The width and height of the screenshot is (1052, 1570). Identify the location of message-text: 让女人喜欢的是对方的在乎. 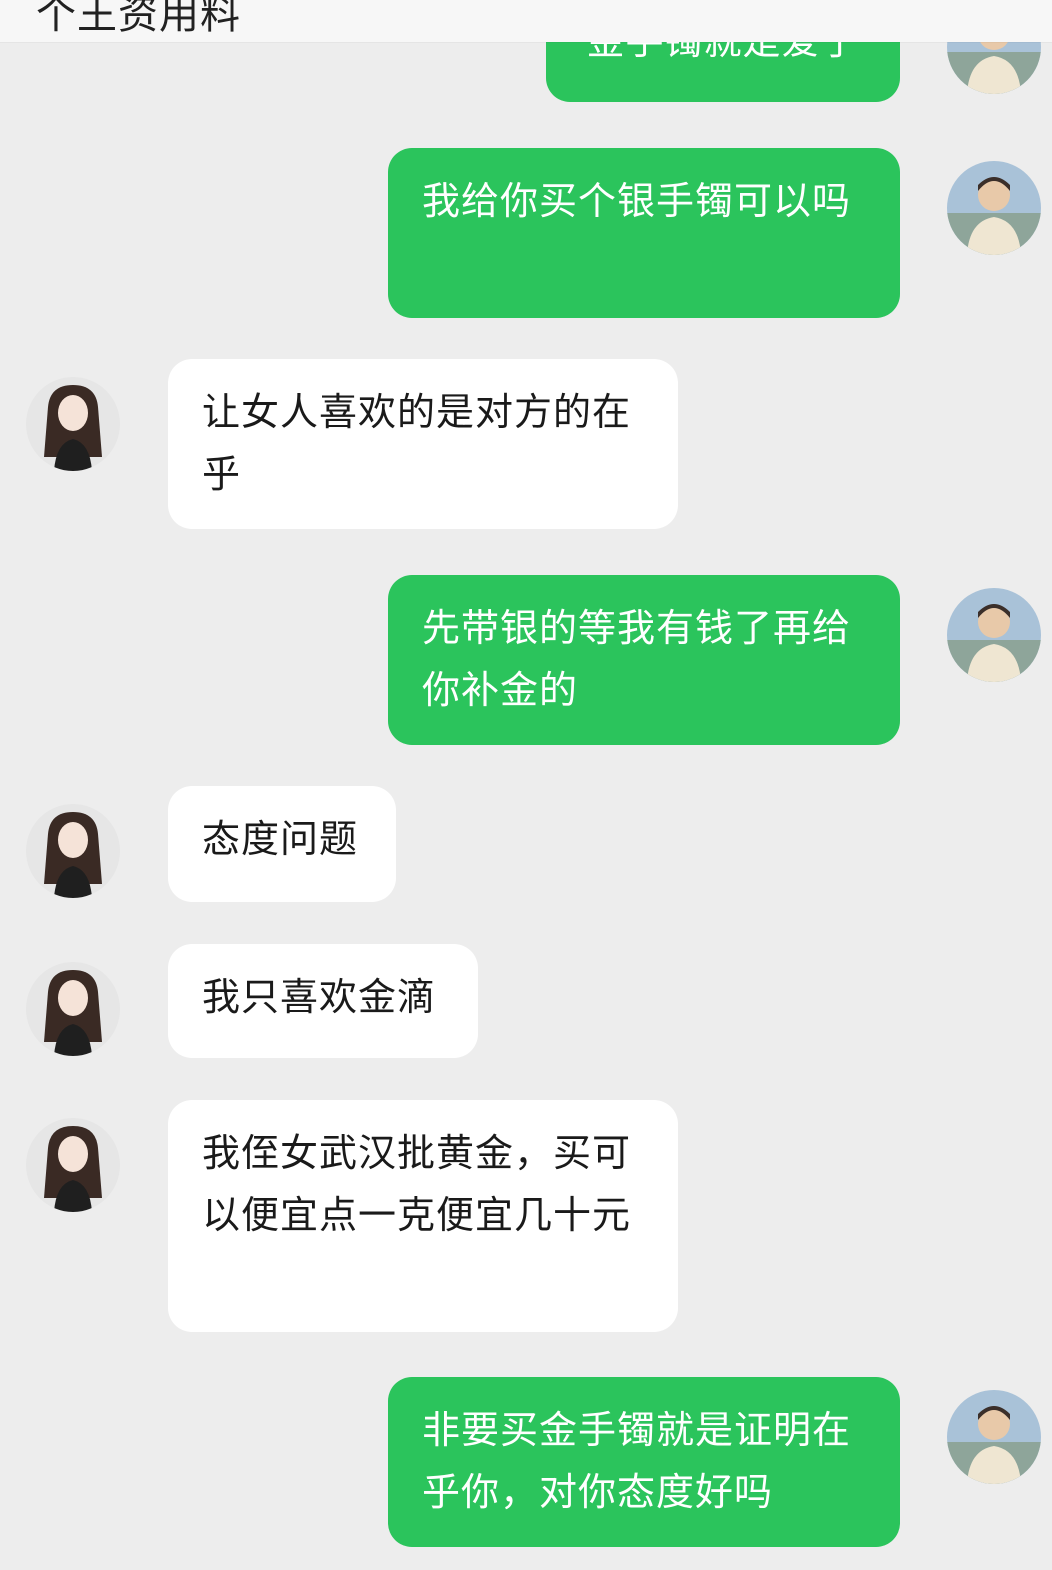
(417, 443).